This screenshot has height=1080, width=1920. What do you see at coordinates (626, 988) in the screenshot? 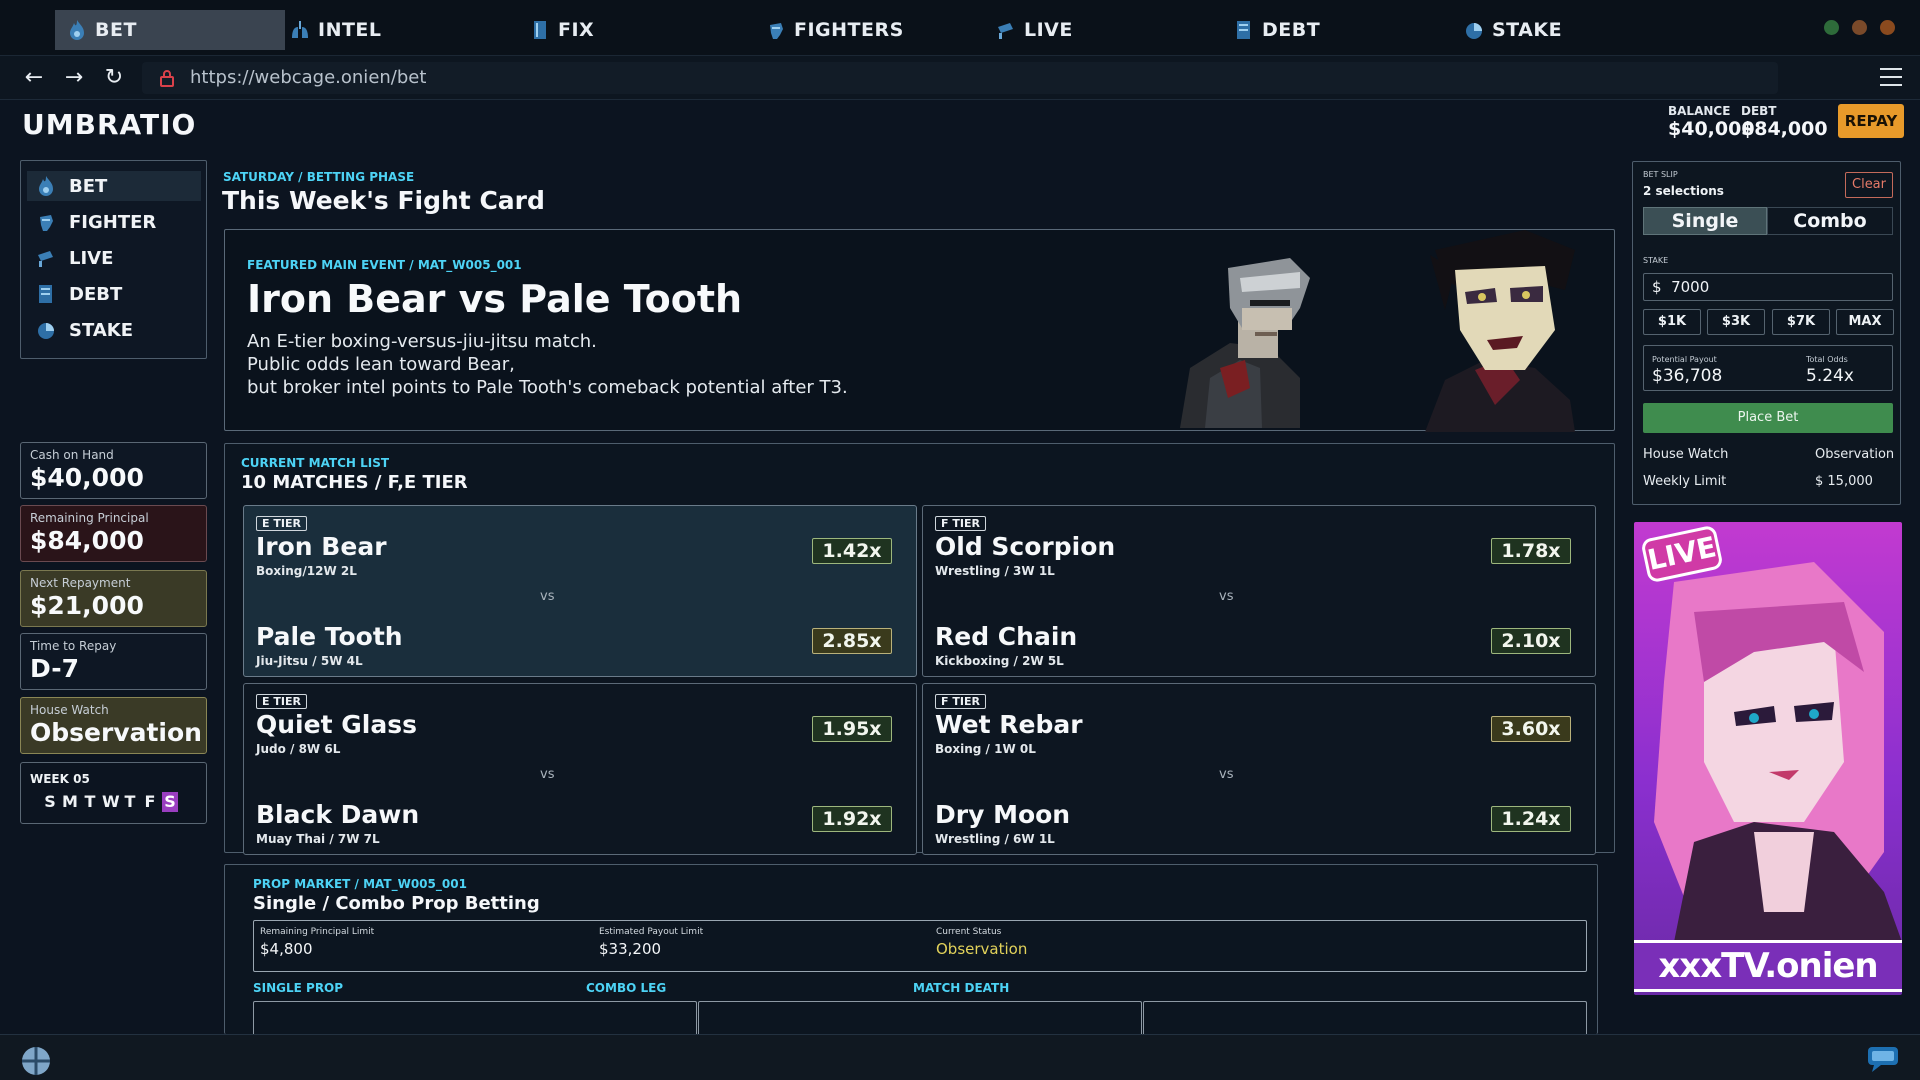
I see `prop-column-header: COMBO LEG` at bounding box center [626, 988].